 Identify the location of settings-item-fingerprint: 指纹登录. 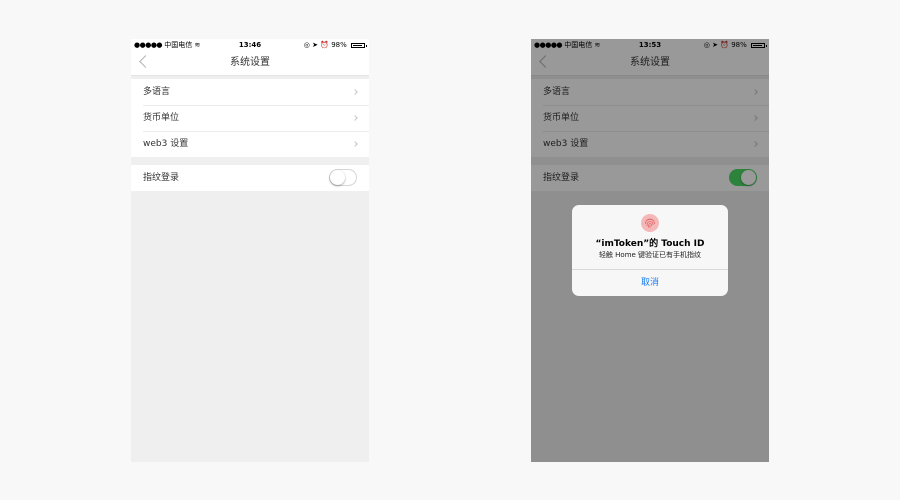
(250, 178).